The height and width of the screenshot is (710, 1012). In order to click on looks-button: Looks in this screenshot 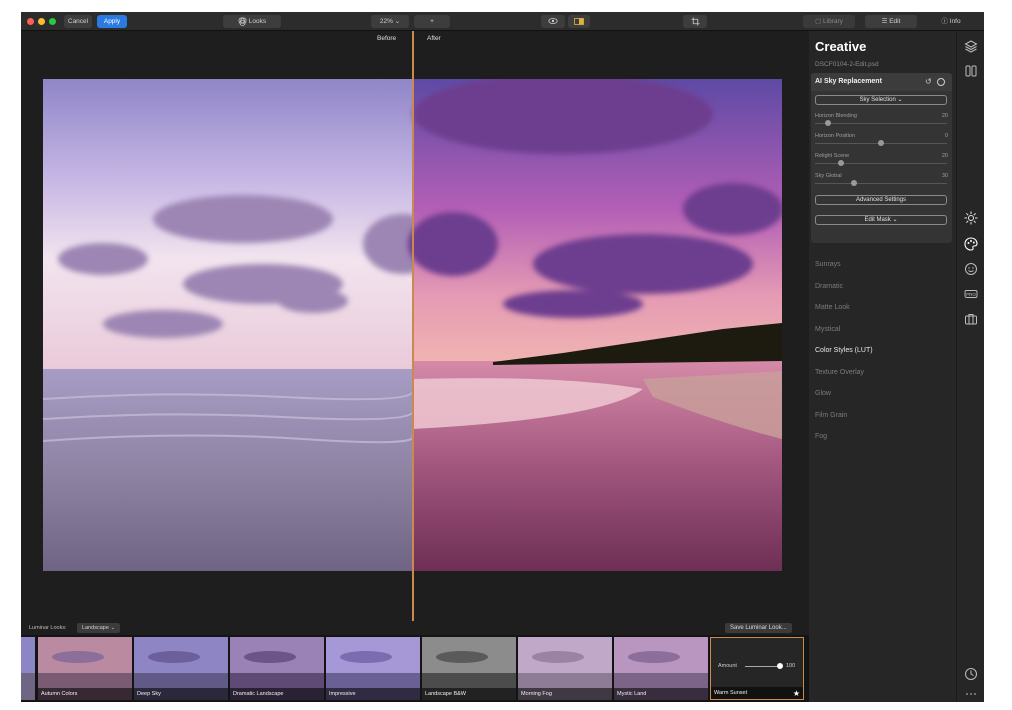, I will do `click(252, 21)`.